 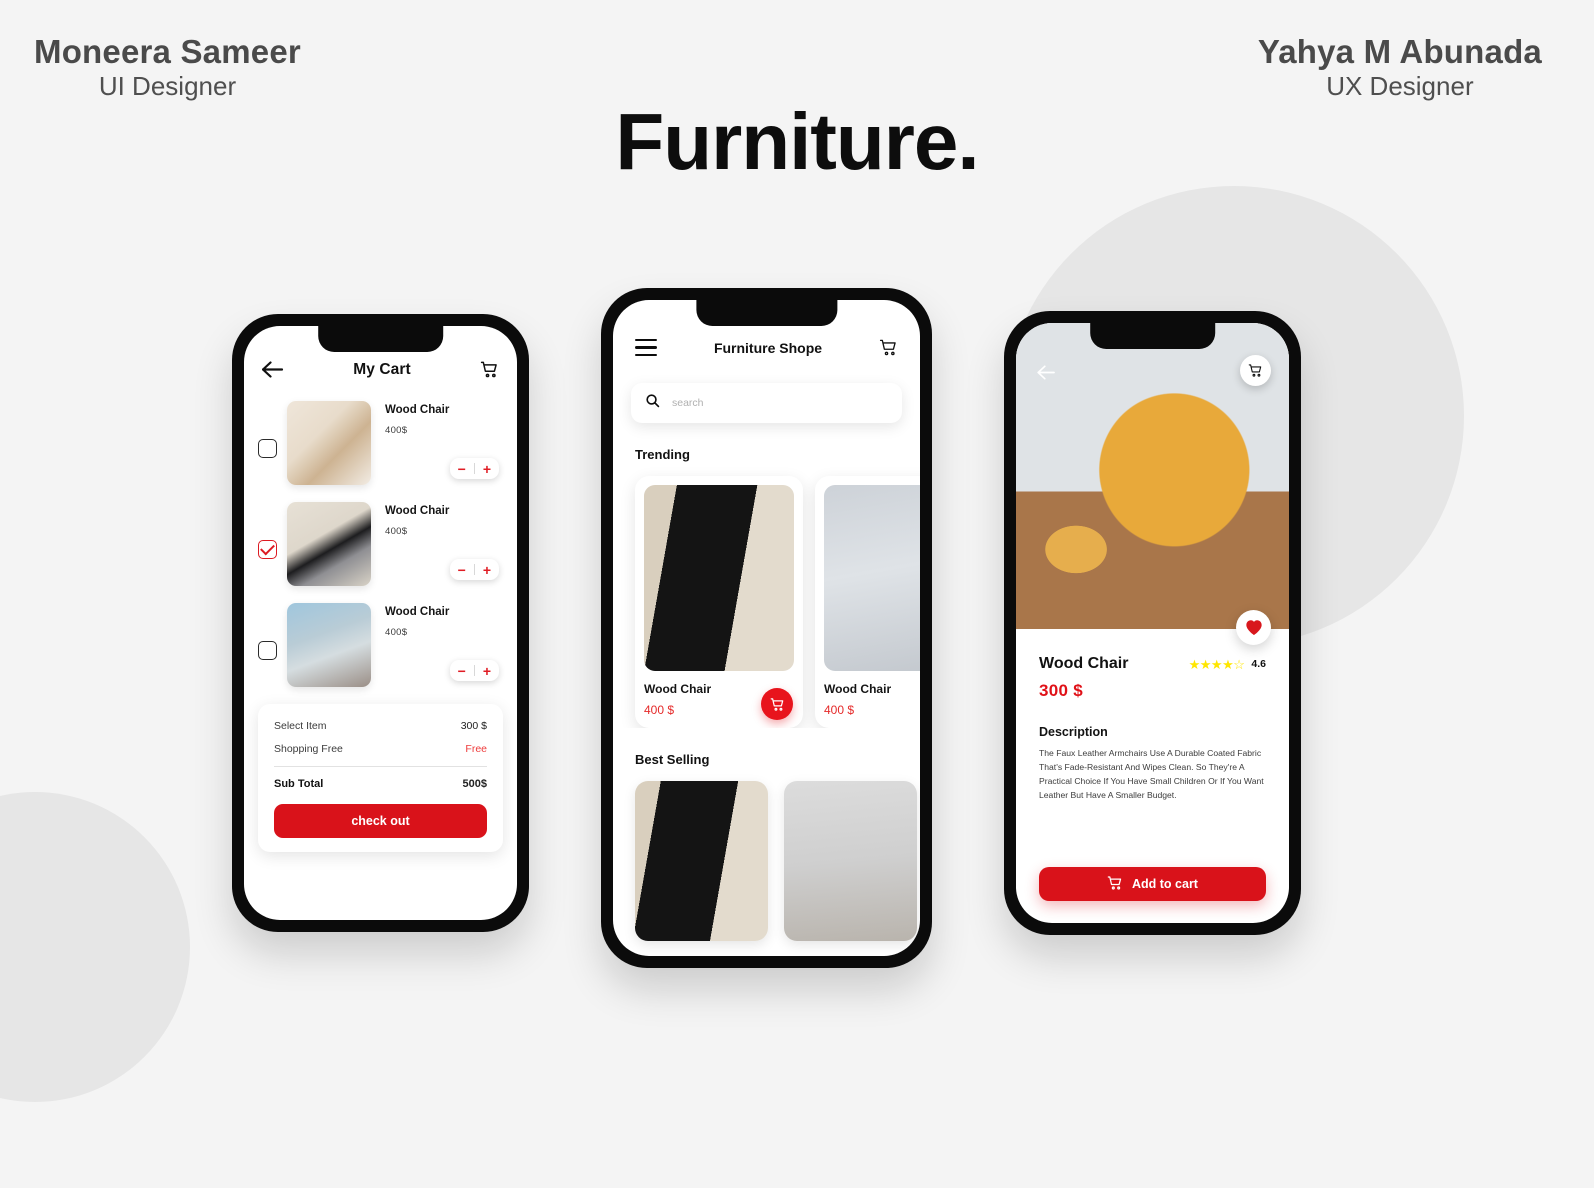 What do you see at coordinates (95, 947) in the screenshot?
I see `decorative-circle-bottom-left` at bounding box center [95, 947].